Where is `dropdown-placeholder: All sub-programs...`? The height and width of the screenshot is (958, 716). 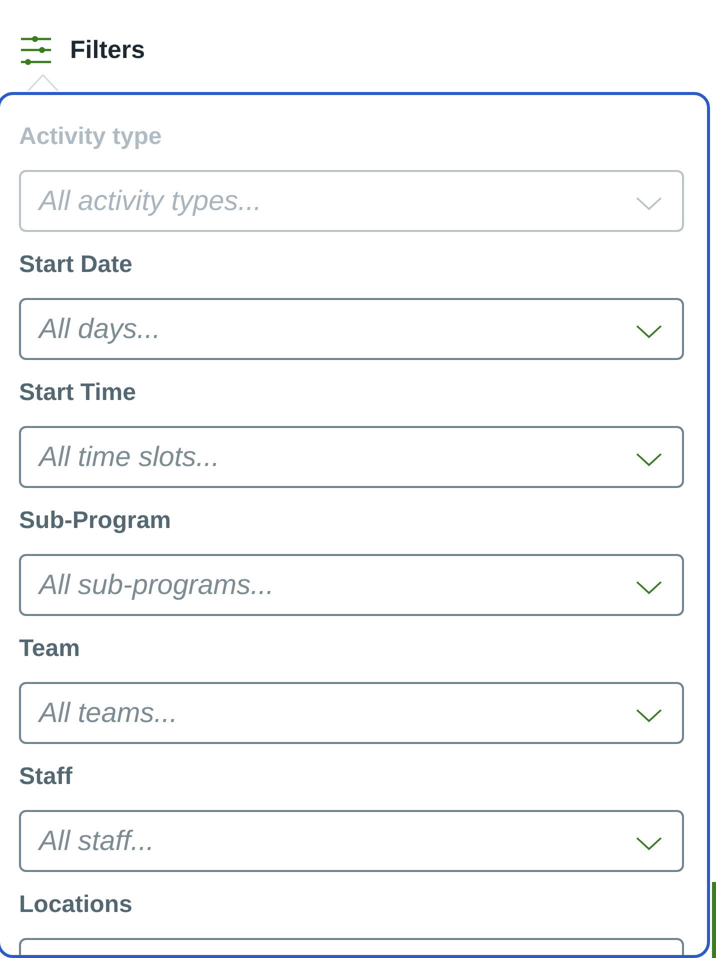
dropdown-placeholder: All sub-programs... is located at coordinates (156, 585).